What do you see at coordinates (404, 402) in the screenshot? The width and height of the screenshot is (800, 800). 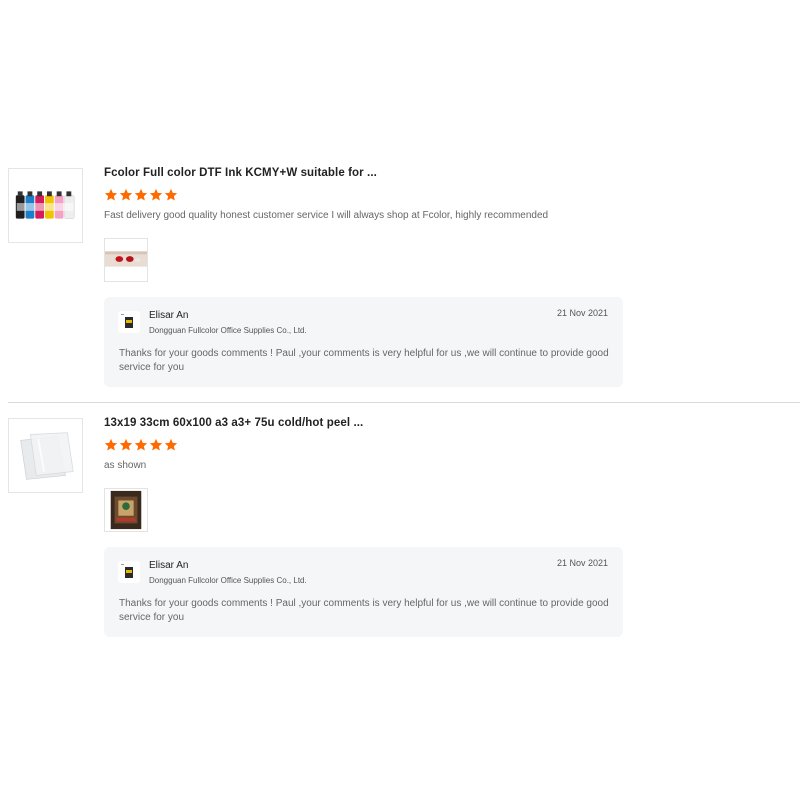 I see `review-divider` at bounding box center [404, 402].